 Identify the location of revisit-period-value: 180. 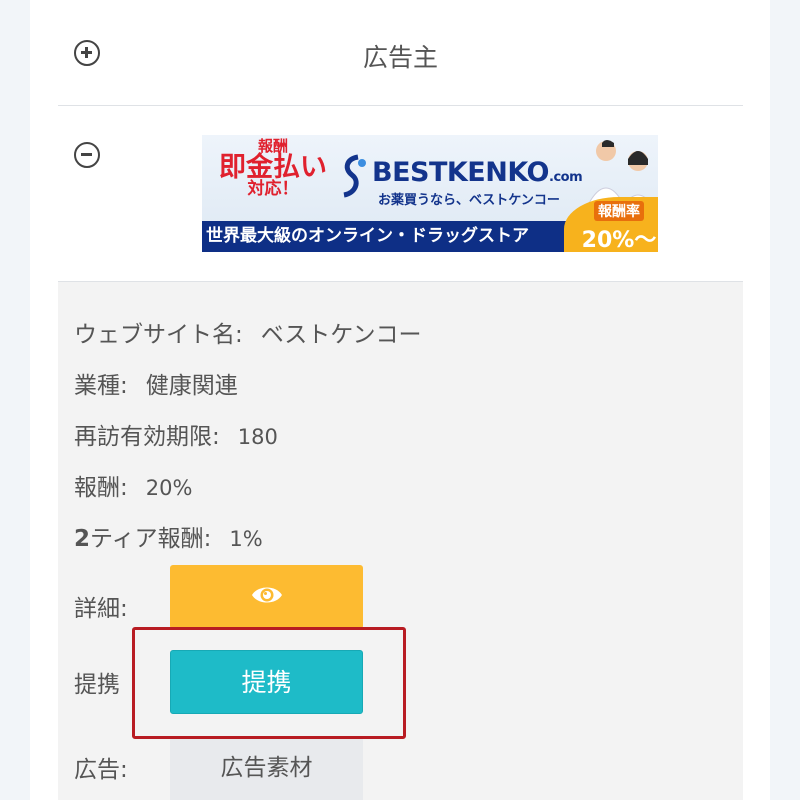
(257, 437).